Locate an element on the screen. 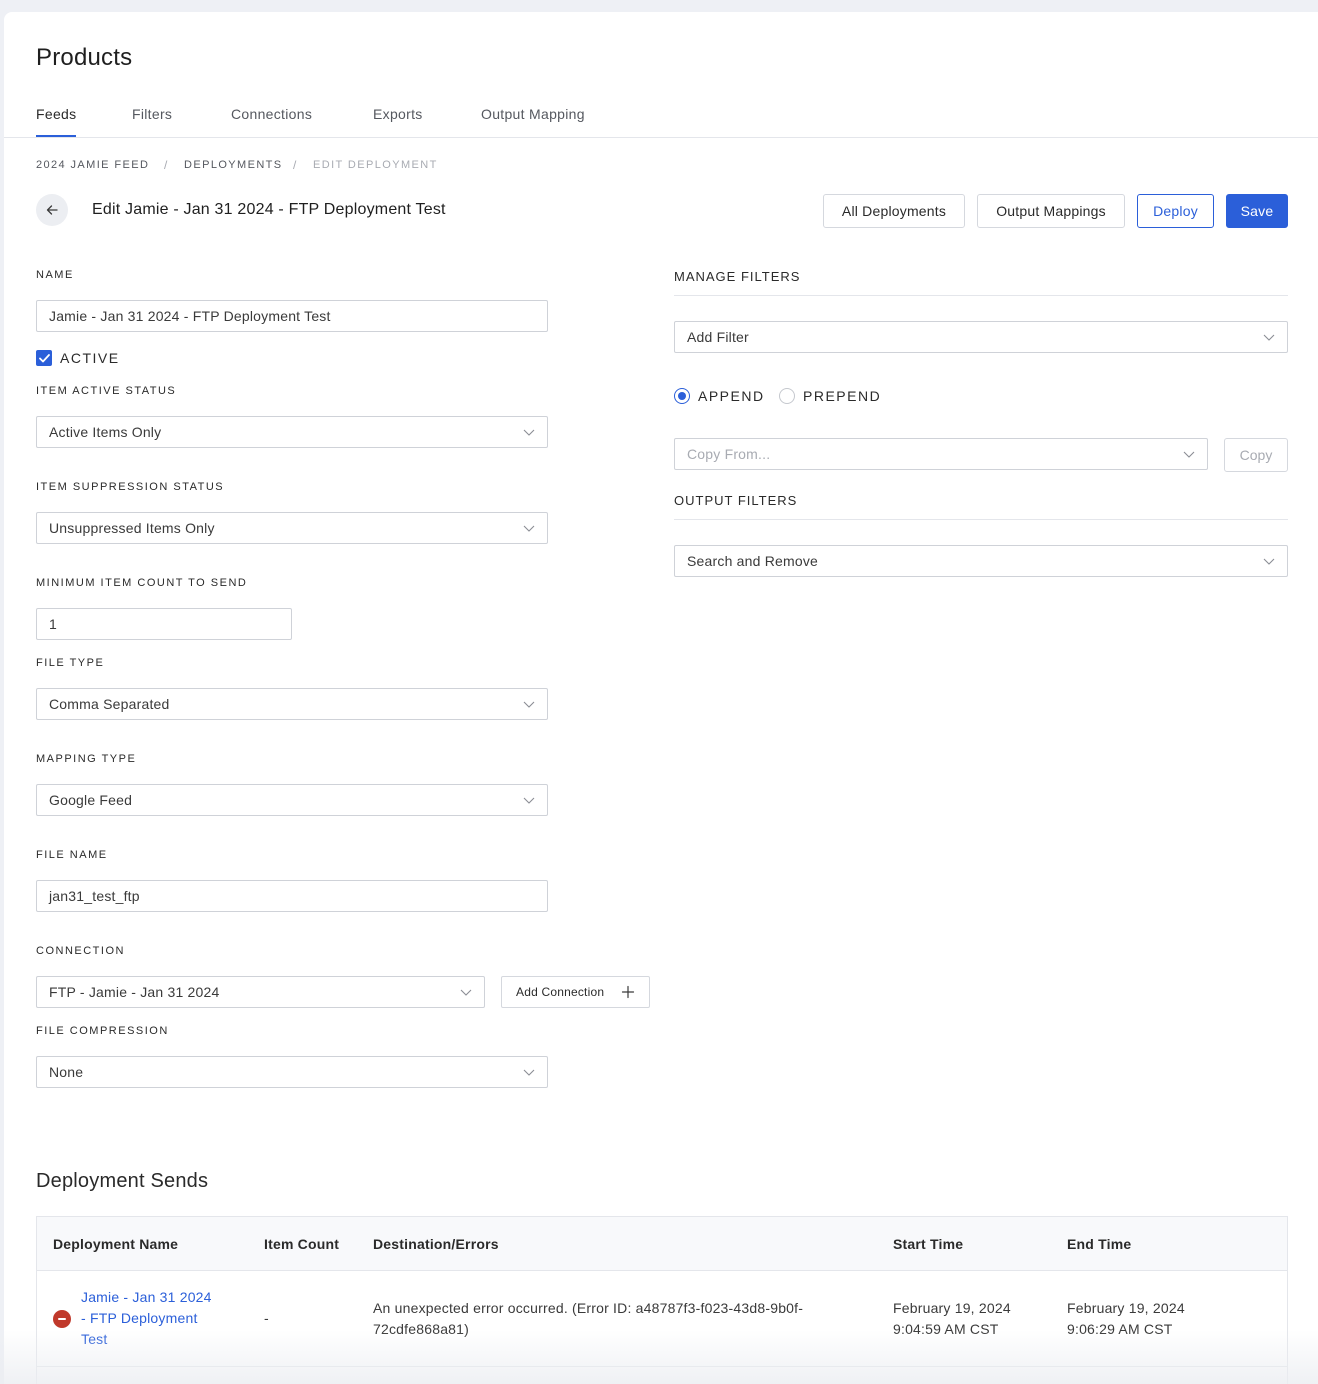 This screenshot has height=1384, width=1318. all-deployments-button: All Deployments is located at coordinates (894, 211).